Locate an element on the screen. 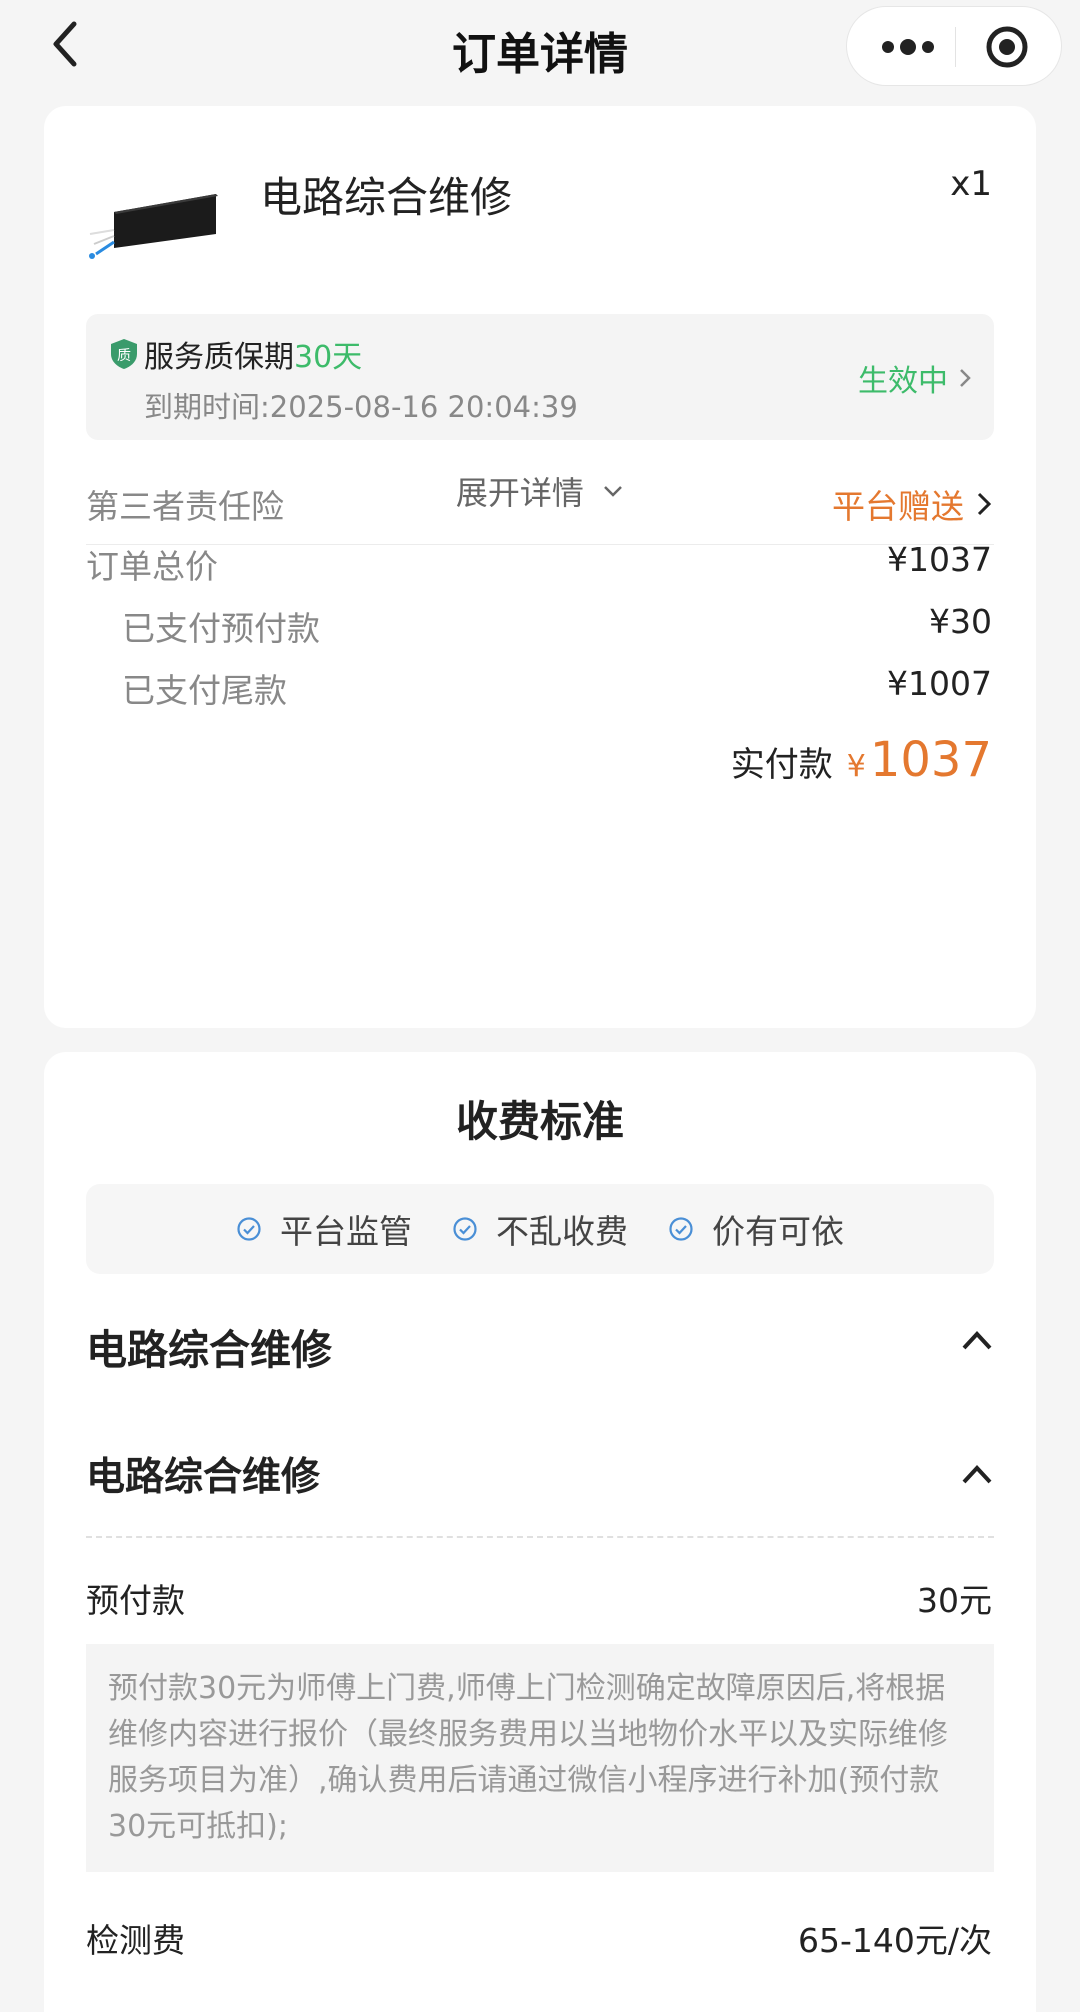 This screenshot has height=2012, width=1080. badge-label: 不乱收费 is located at coordinates (562, 1231).